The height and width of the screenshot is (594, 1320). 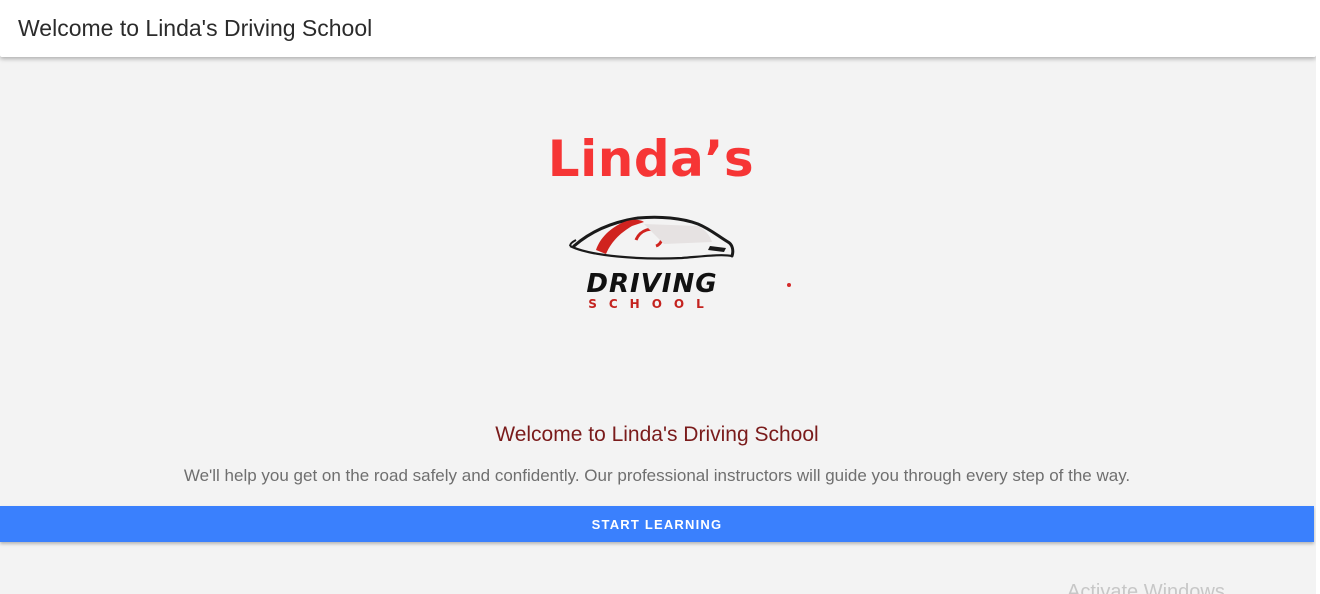 What do you see at coordinates (1318, 297) in the screenshot?
I see `window-edge` at bounding box center [1318, 297].